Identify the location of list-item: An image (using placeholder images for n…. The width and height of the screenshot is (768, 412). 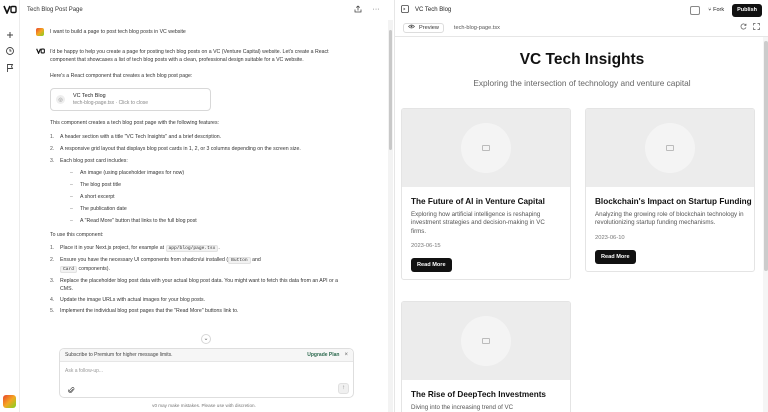
(208, 173).